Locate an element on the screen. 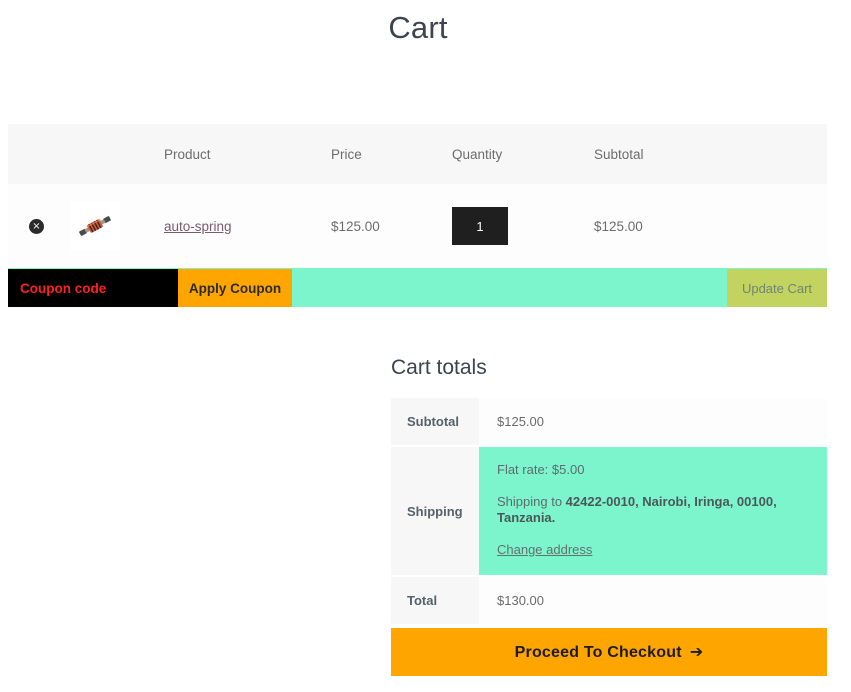 The image size is (851, 692). page-title: Cart is located at coordinates (418, 27).